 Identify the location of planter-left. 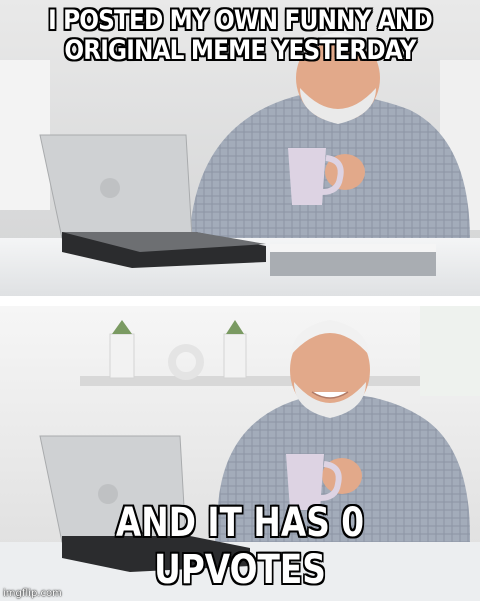
(122, 356).